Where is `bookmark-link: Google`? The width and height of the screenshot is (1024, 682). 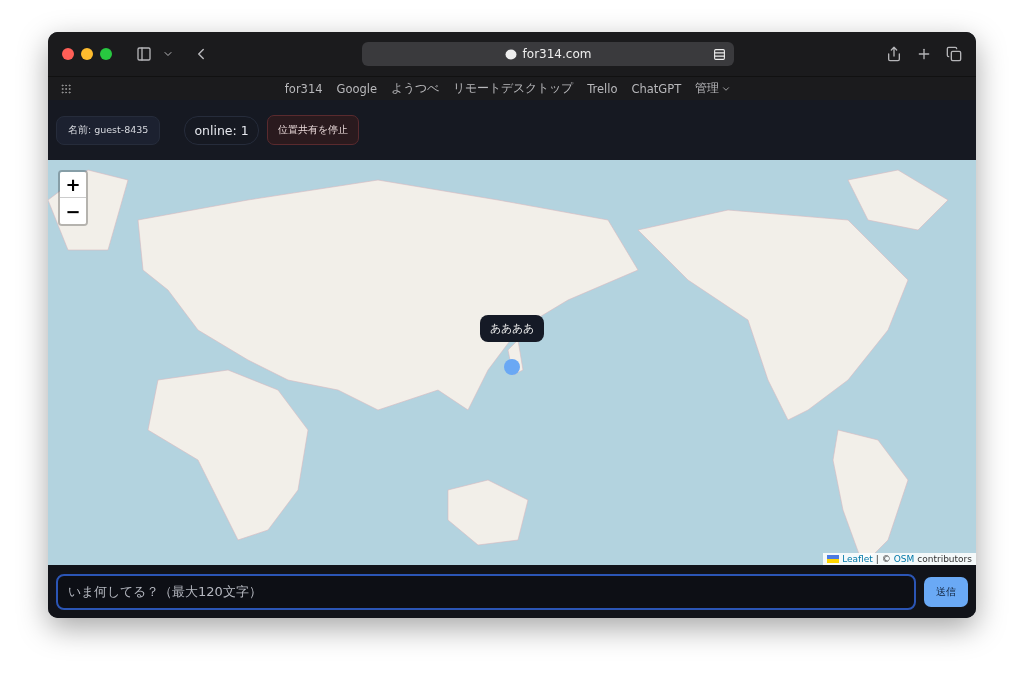 bookmark-link: Google is located at coordinates (357, 88).